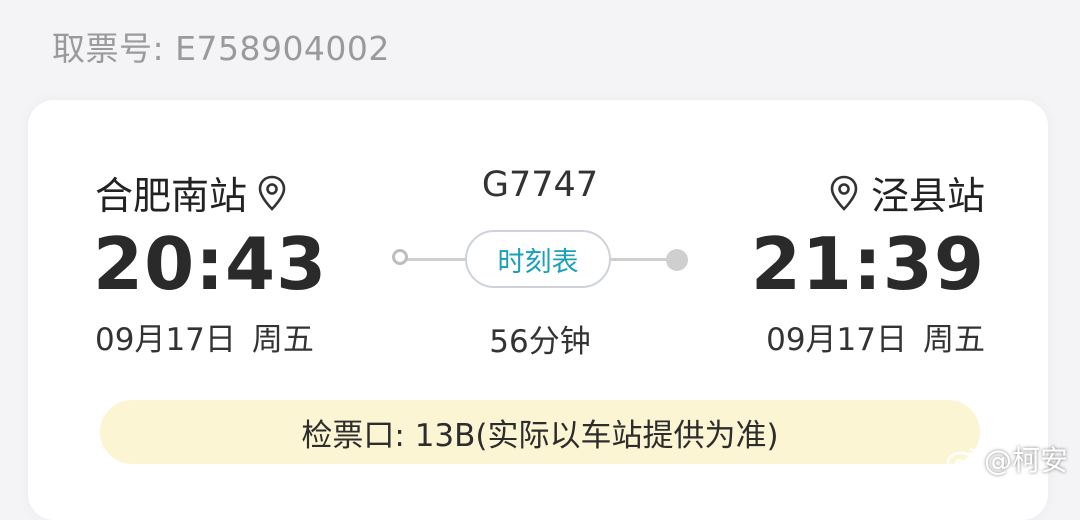 This screenshot has width=1080, height=520. I want to click on pickup-number: 取票号: E758904002, so click(221, 48).